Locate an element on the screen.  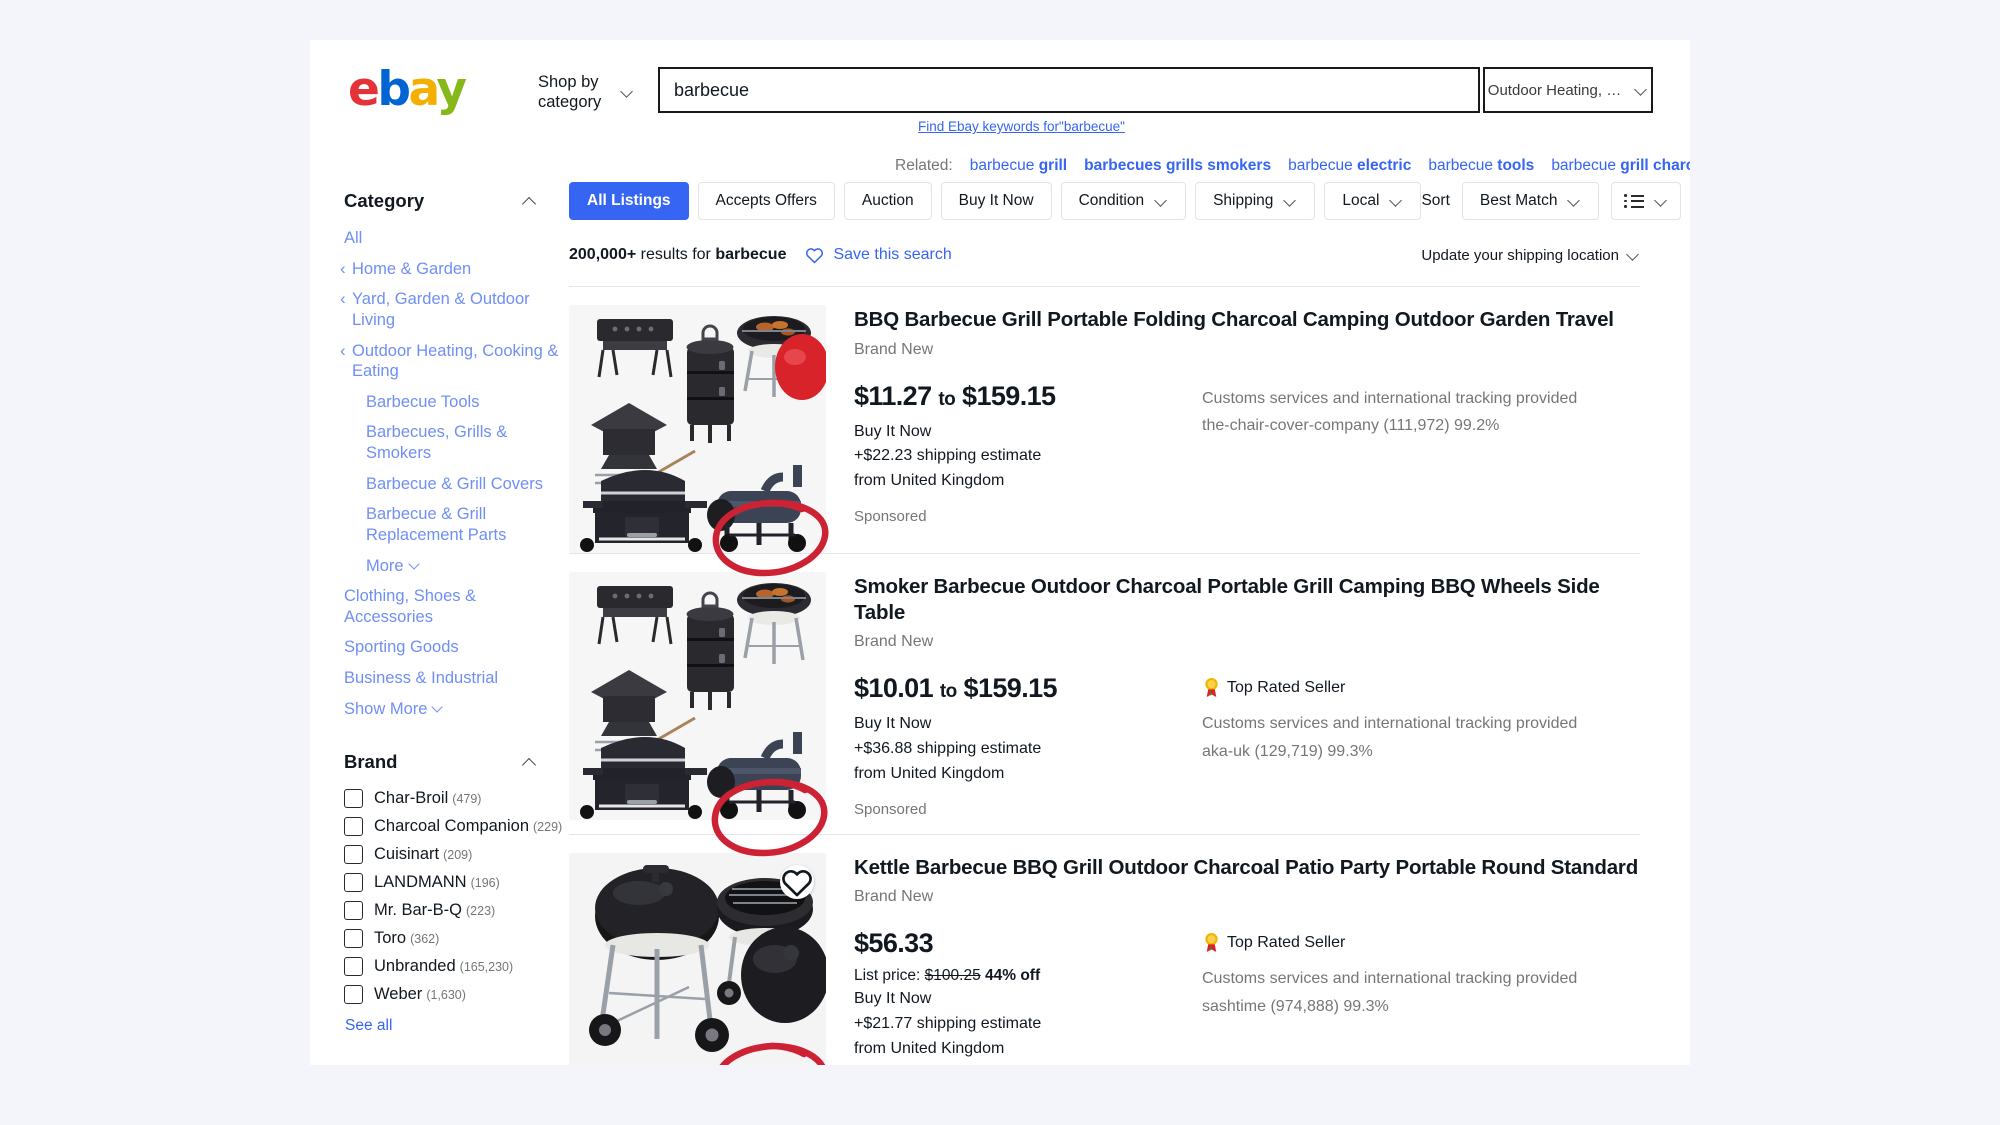
category-item-11: Business & Industrial is located at coordinates (454, 678).